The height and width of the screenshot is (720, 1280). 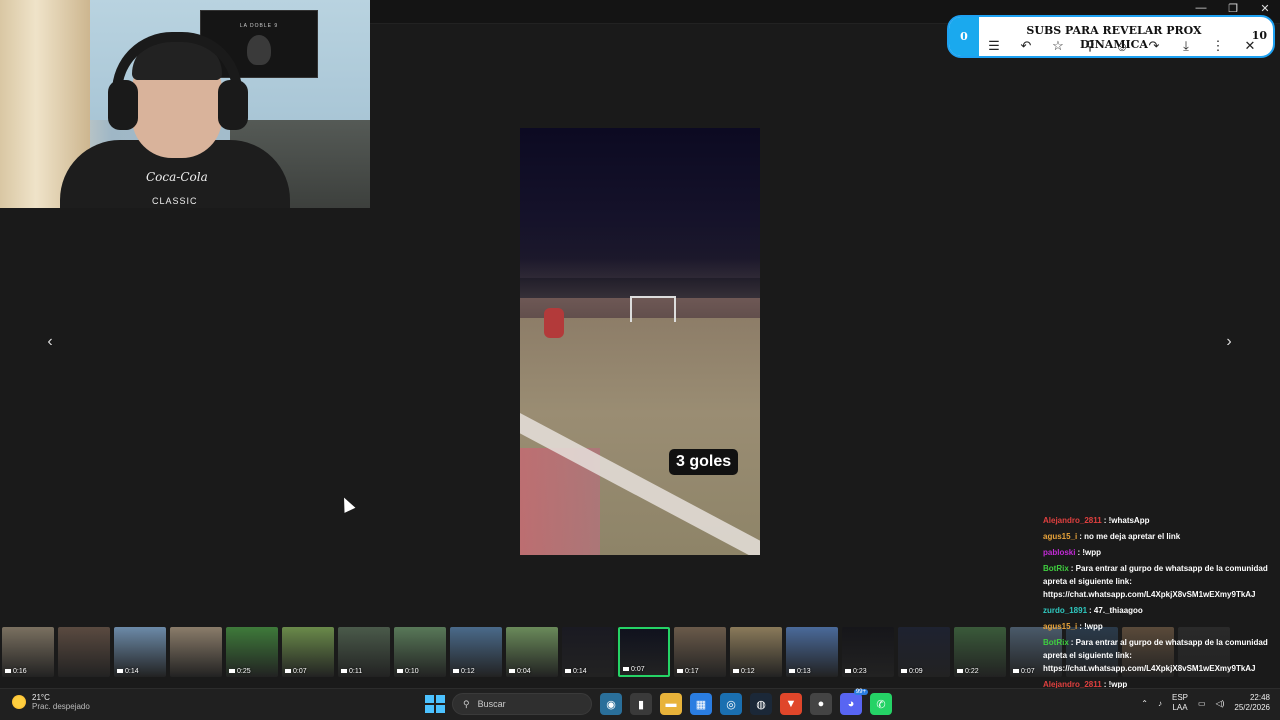 I want to click on media-thumbnail: 0:22, so click(x=980, y=652).